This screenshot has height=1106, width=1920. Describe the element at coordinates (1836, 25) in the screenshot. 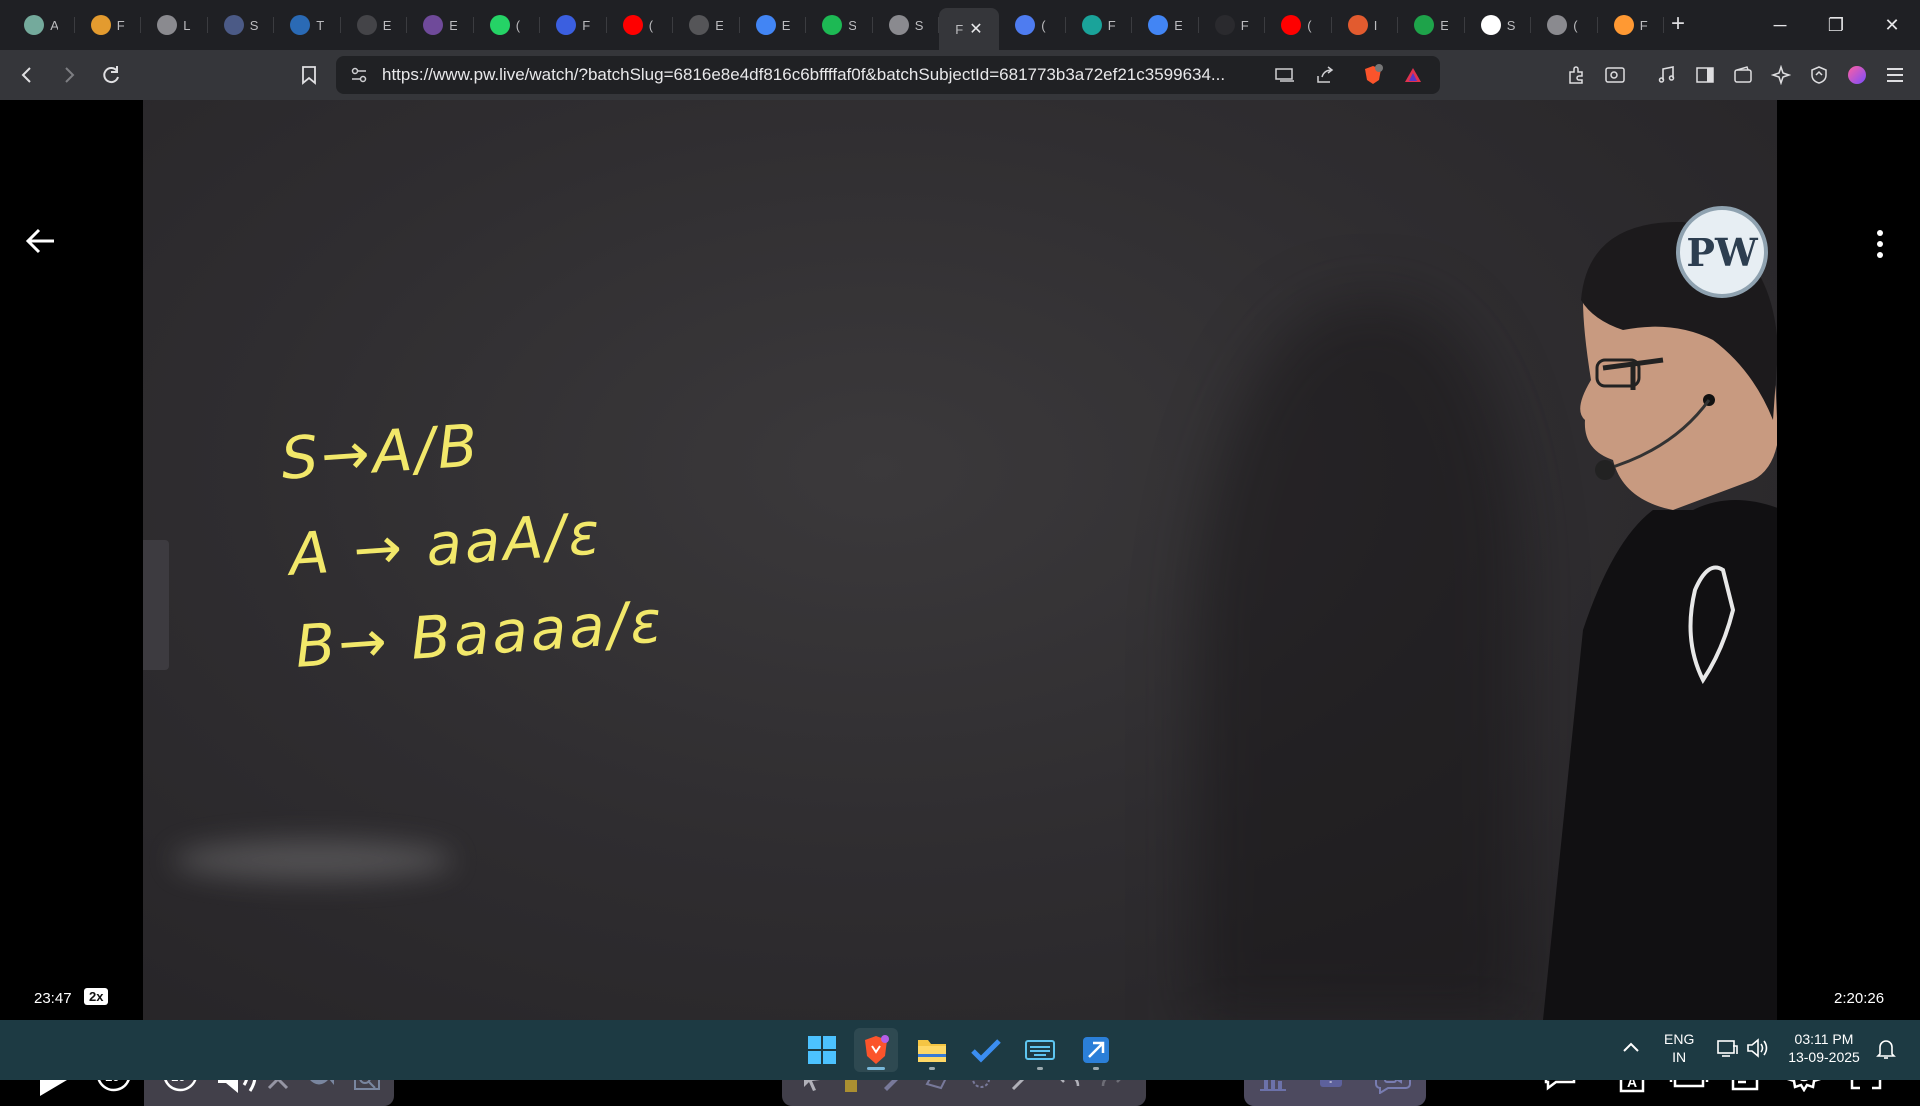

I see `restore-button: ❐` at that location.